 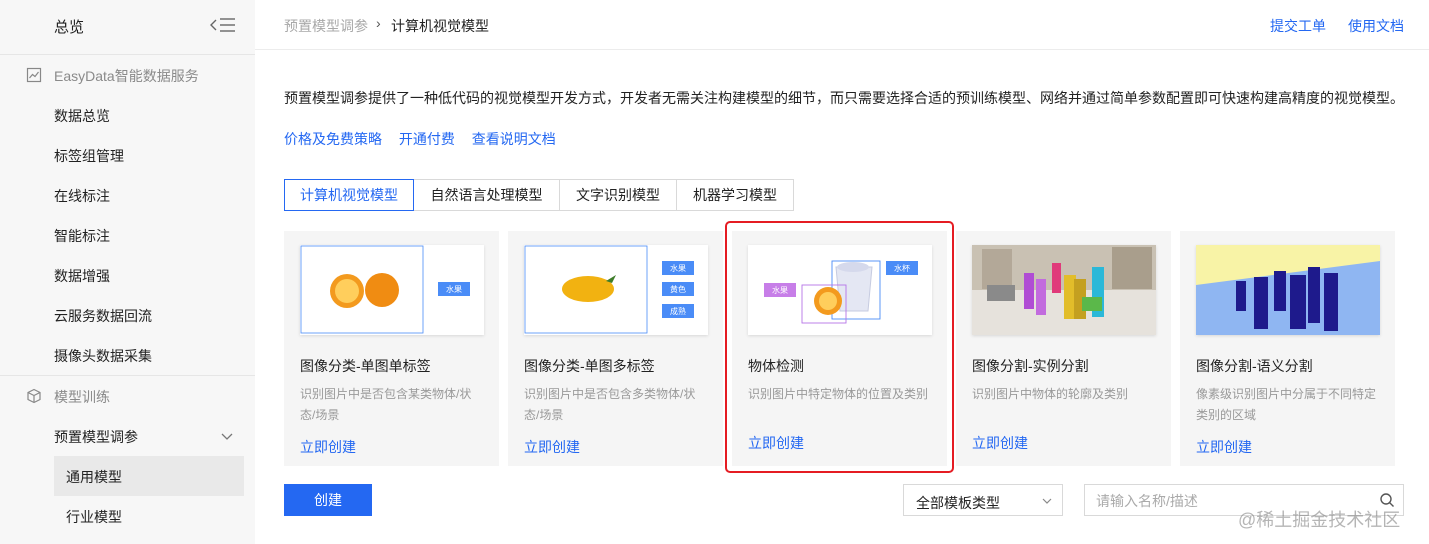 I want to click on sidebar-item-general-model: 通用模型, so click(x=149, y=476).